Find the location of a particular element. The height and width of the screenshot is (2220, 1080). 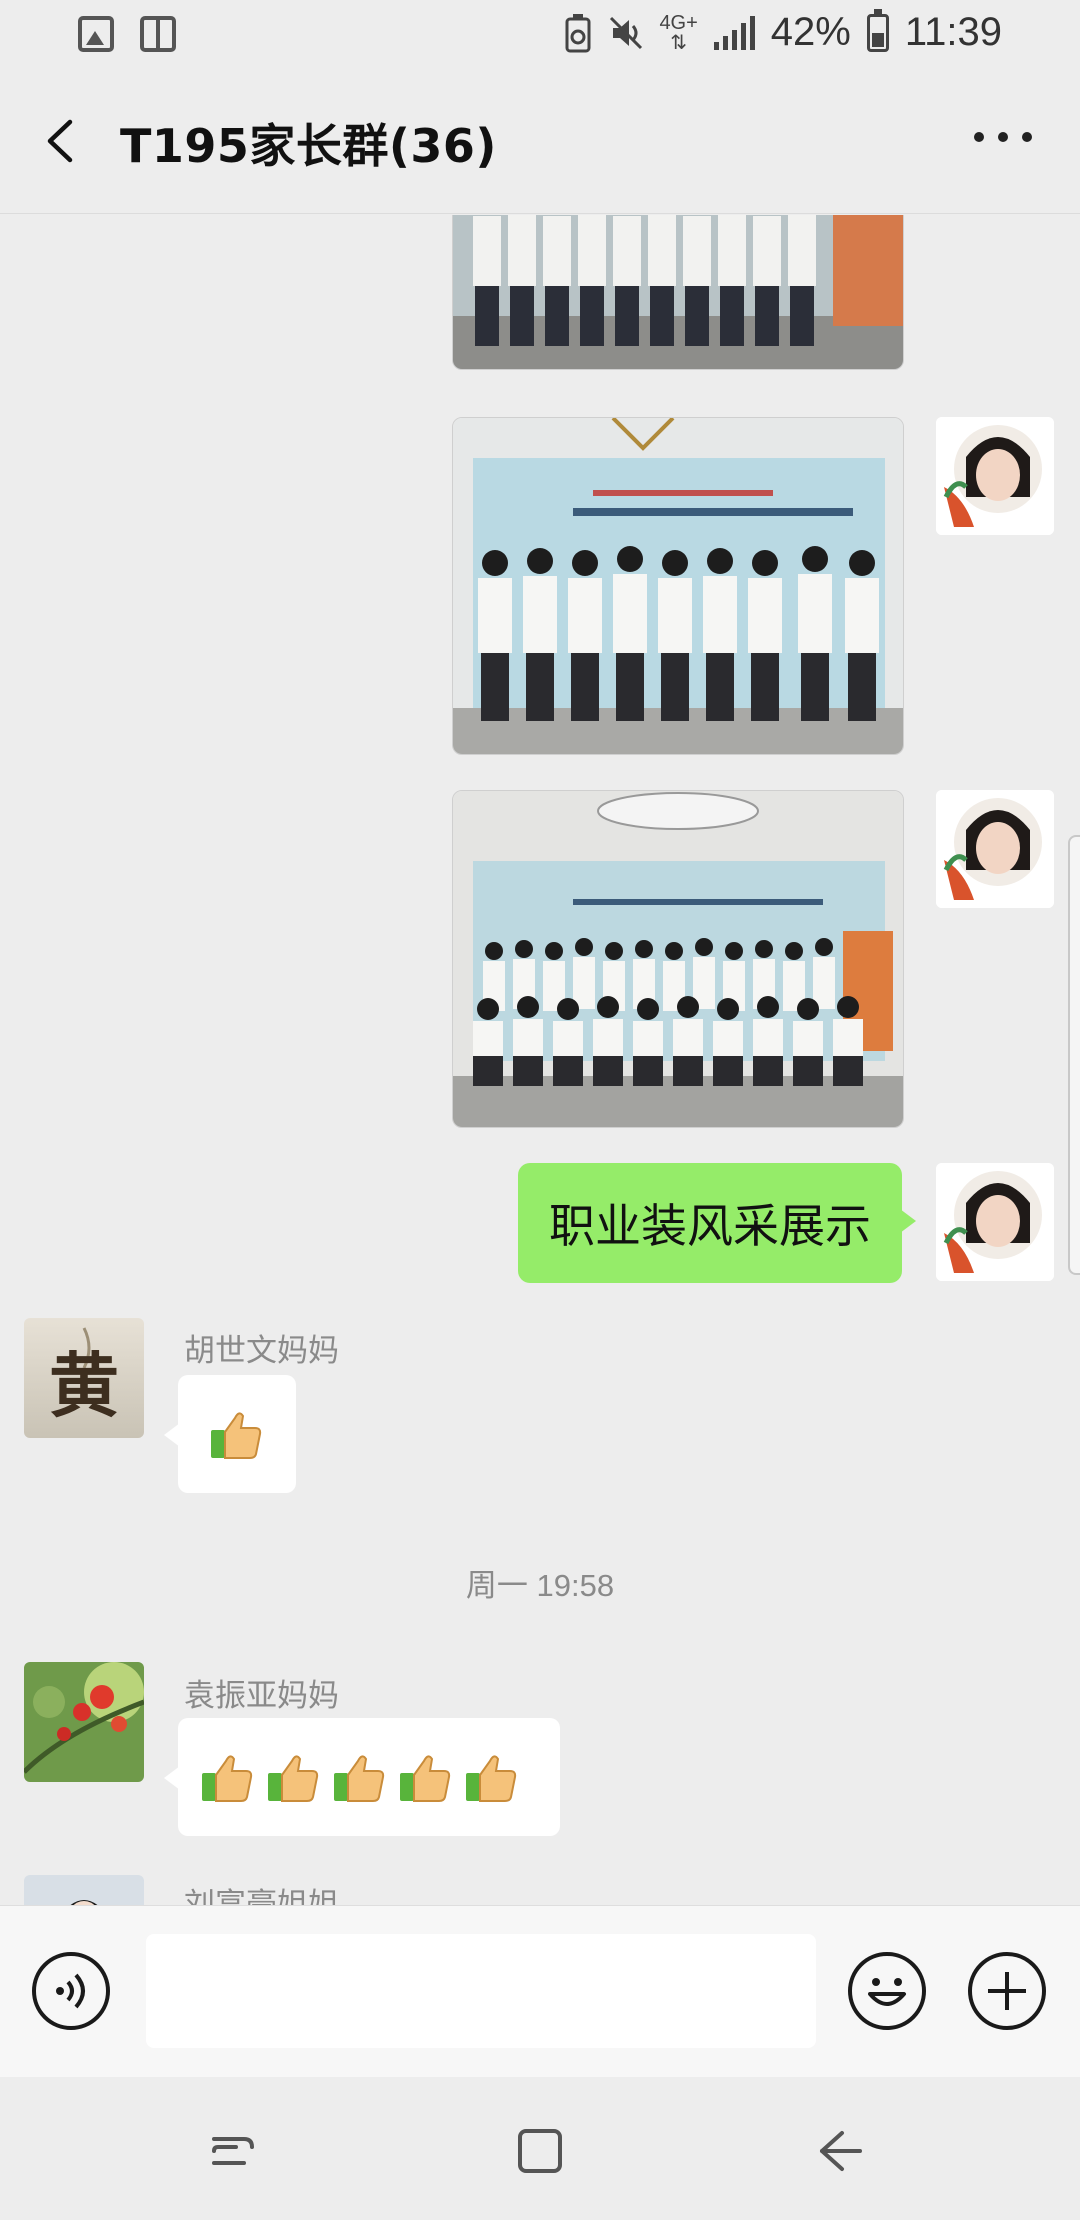

data-arrows-icon: ⇅ is located at coordinates (678, 42).